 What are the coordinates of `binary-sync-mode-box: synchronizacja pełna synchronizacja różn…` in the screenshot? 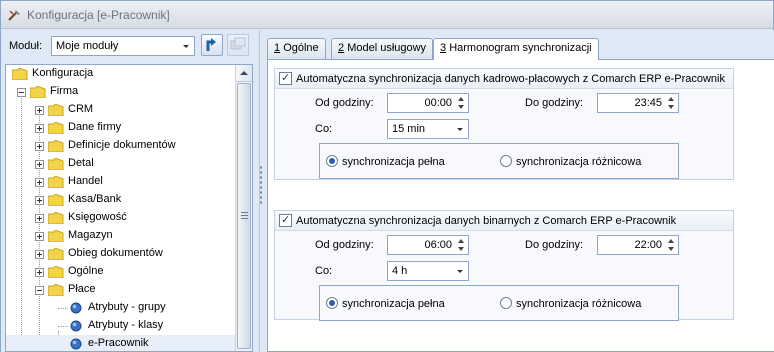 It's located at (499, 303).